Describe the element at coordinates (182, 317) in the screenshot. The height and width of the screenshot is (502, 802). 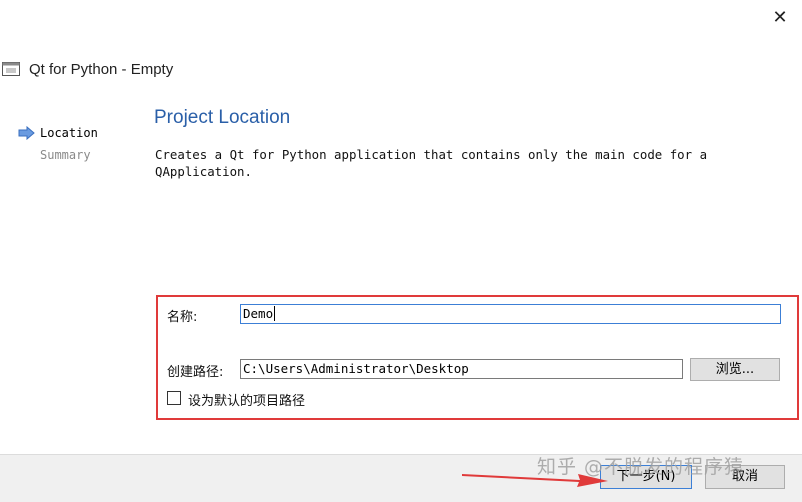
I see `name-label: 名称:` at that location.